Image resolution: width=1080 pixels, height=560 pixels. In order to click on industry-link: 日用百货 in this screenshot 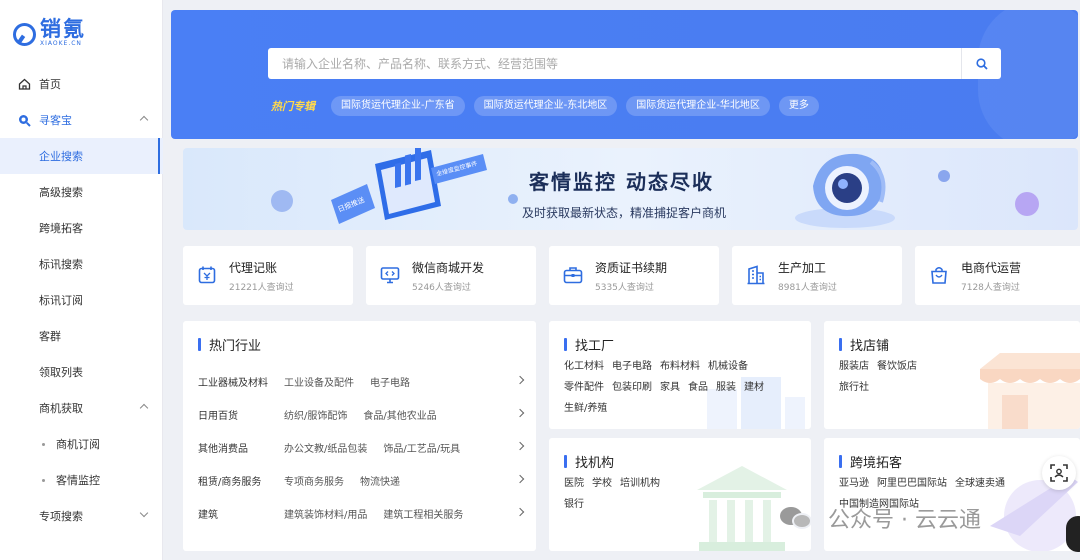, I will do `click(241, 414)`.